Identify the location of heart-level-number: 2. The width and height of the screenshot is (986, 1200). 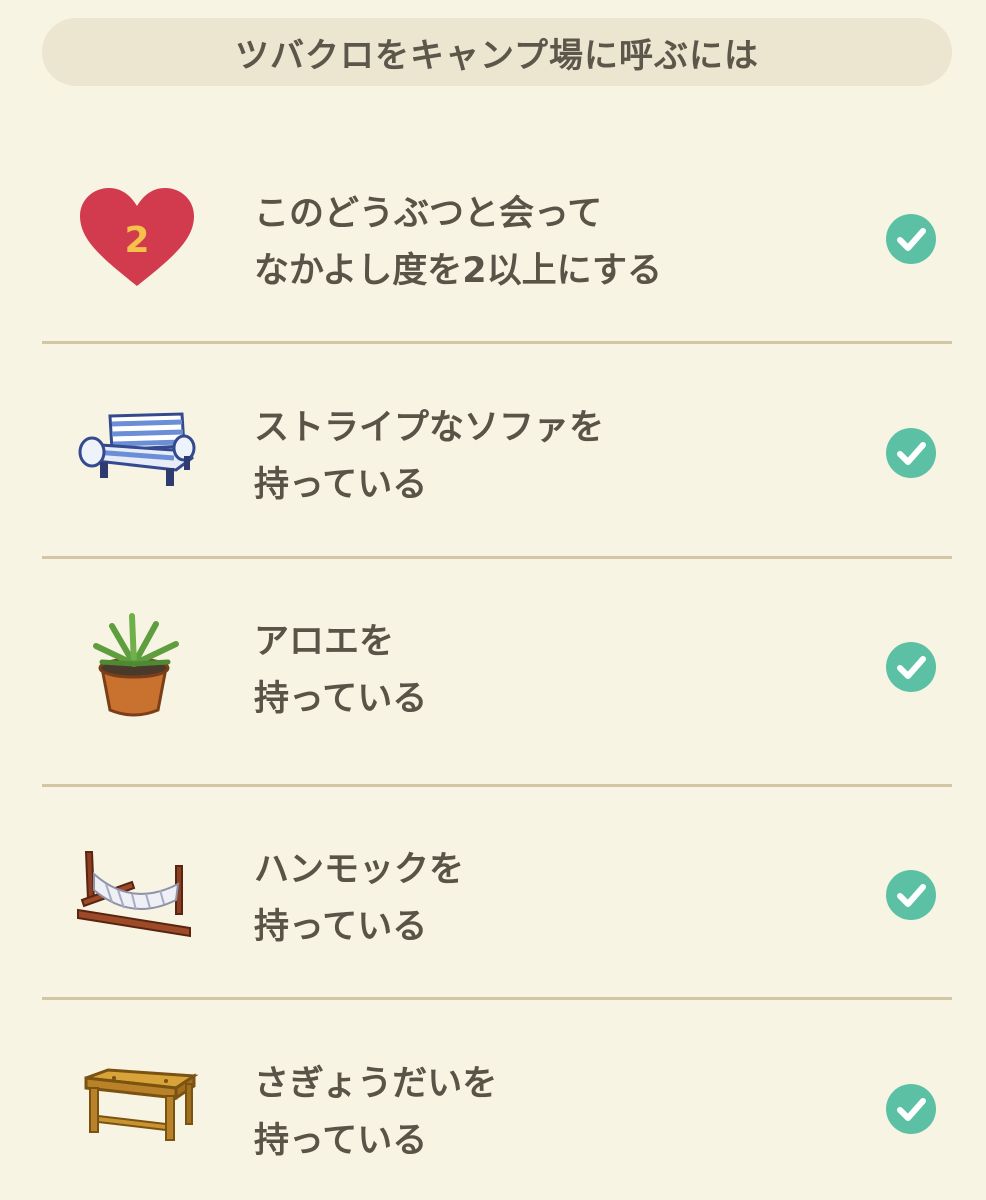
(136, 240).